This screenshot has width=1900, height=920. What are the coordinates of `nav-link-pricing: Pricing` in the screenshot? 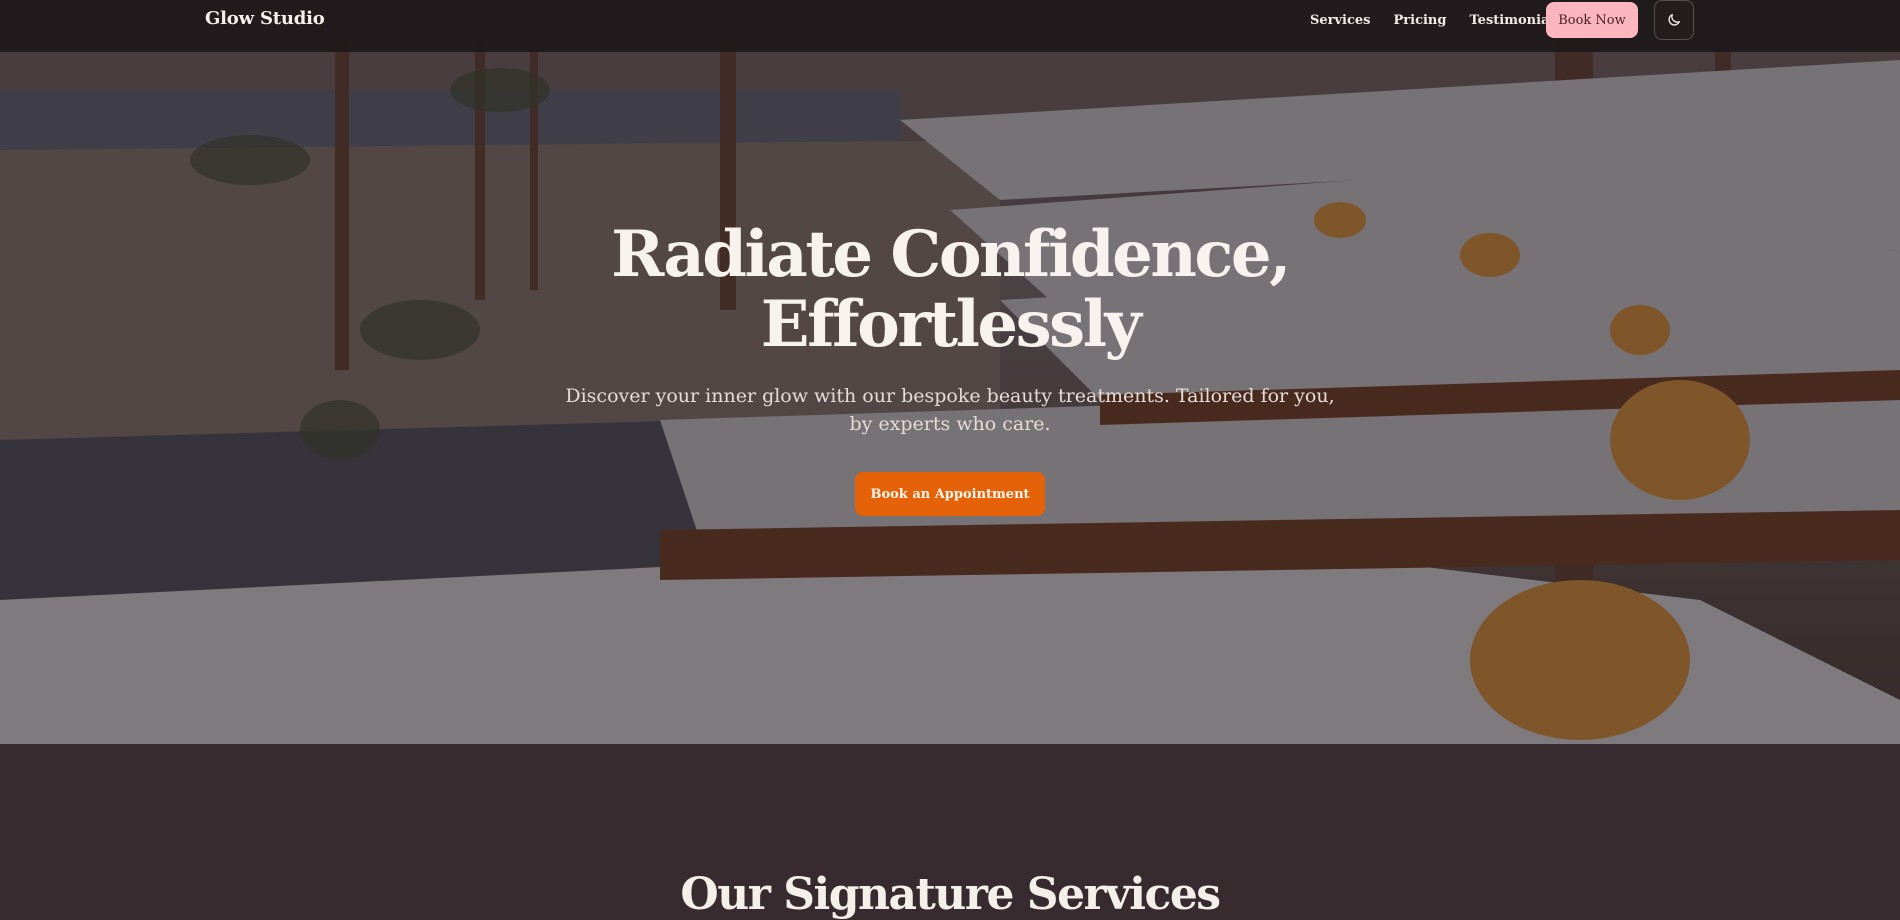 It's located at (1420, 20).